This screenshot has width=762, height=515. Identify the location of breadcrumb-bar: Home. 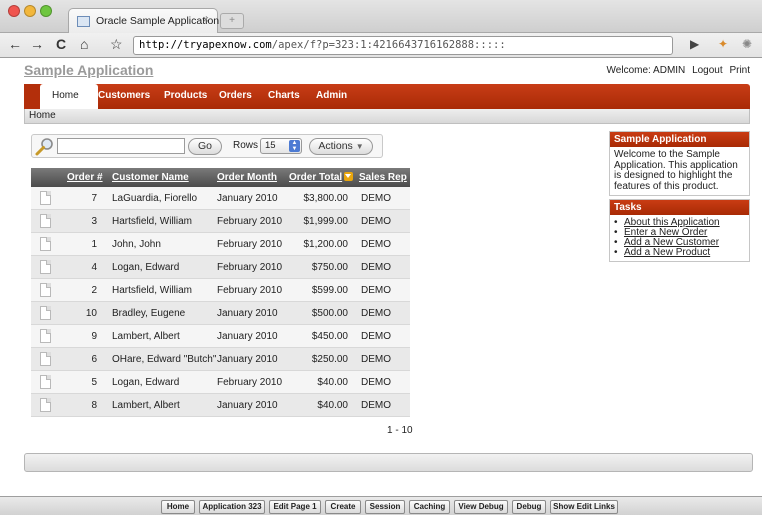
(387, 116).